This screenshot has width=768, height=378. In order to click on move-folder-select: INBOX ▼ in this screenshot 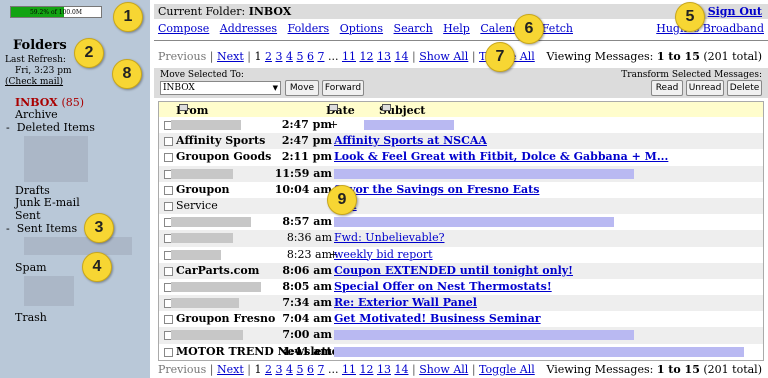, I will do `click(220, 88)`.